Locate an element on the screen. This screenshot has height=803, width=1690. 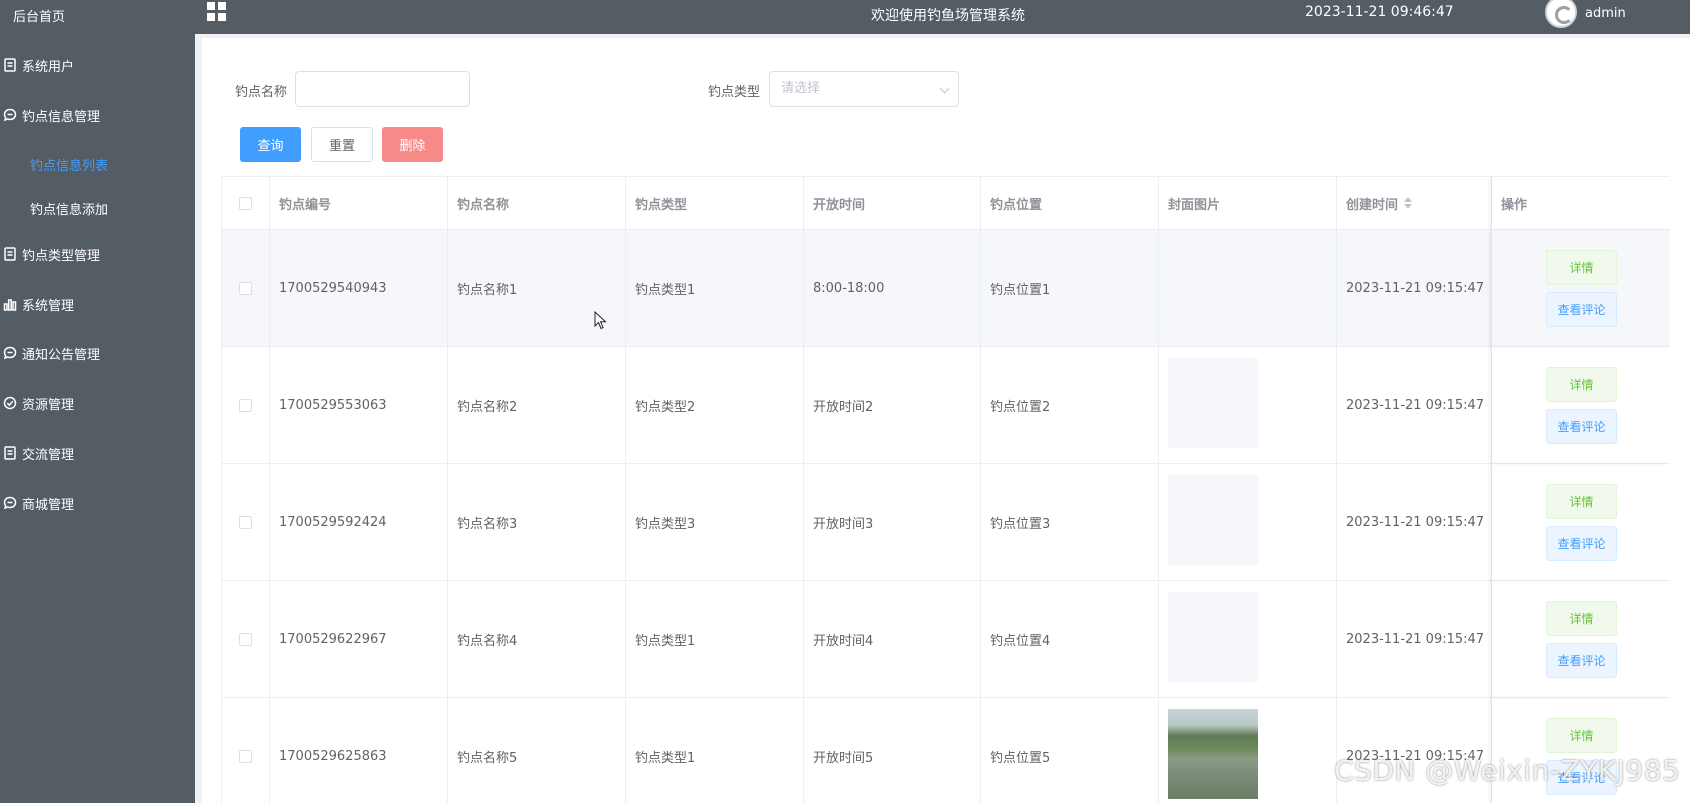
col-header-created: 创建时间 is located at coordinates (1414, 203).